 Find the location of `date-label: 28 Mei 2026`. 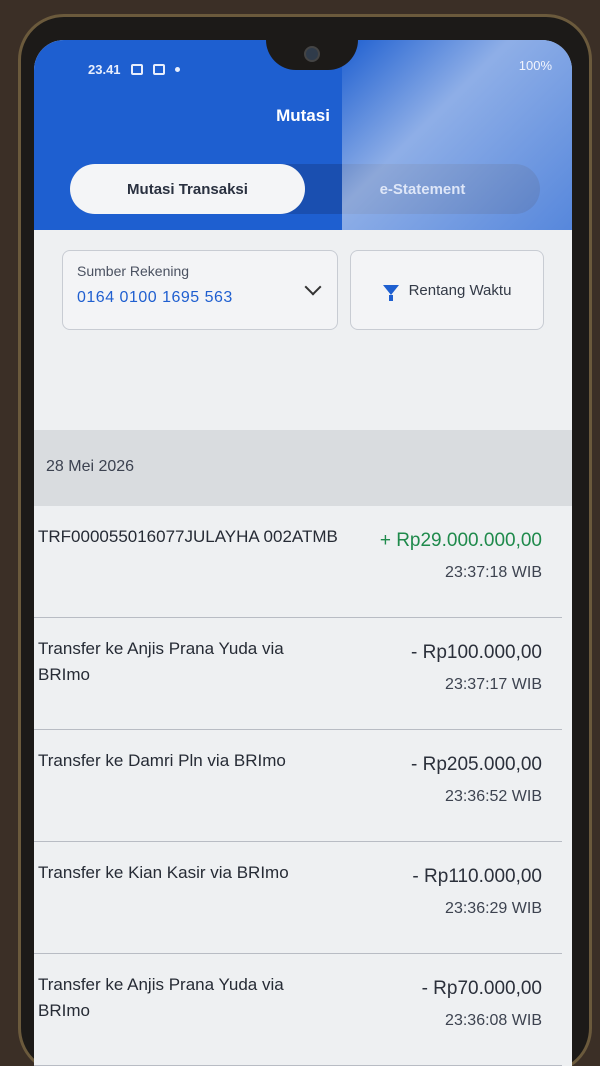

date-label: 28 Mei 2026 is located at coordinates (90, 466).